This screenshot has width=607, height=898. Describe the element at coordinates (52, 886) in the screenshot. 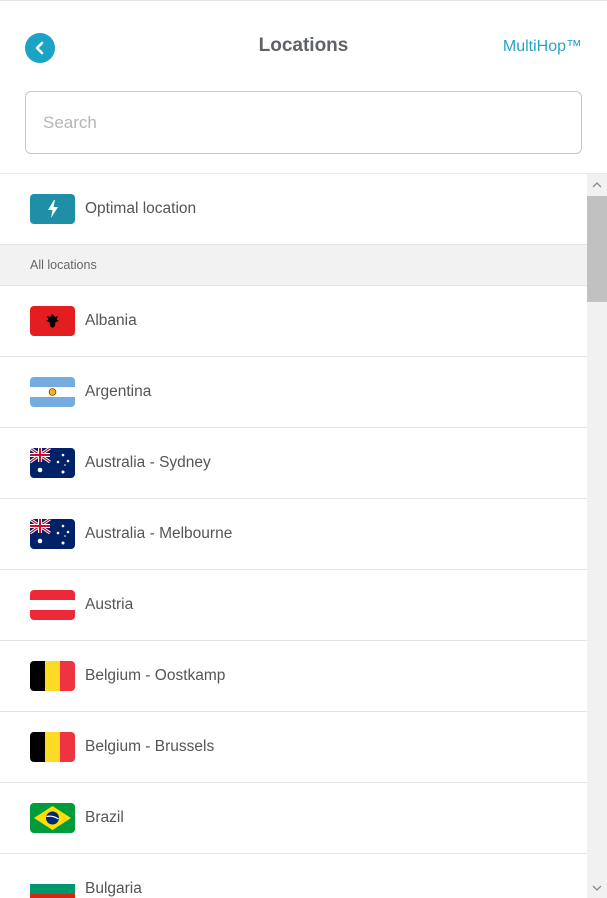

I see `bulgaria-flag-icon` at that location.